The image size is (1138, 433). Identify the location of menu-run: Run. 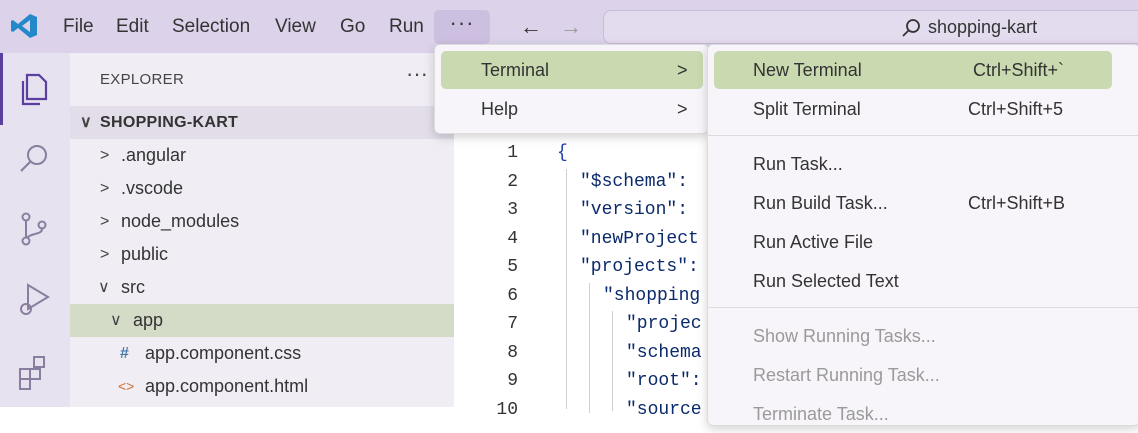
(406, 26).